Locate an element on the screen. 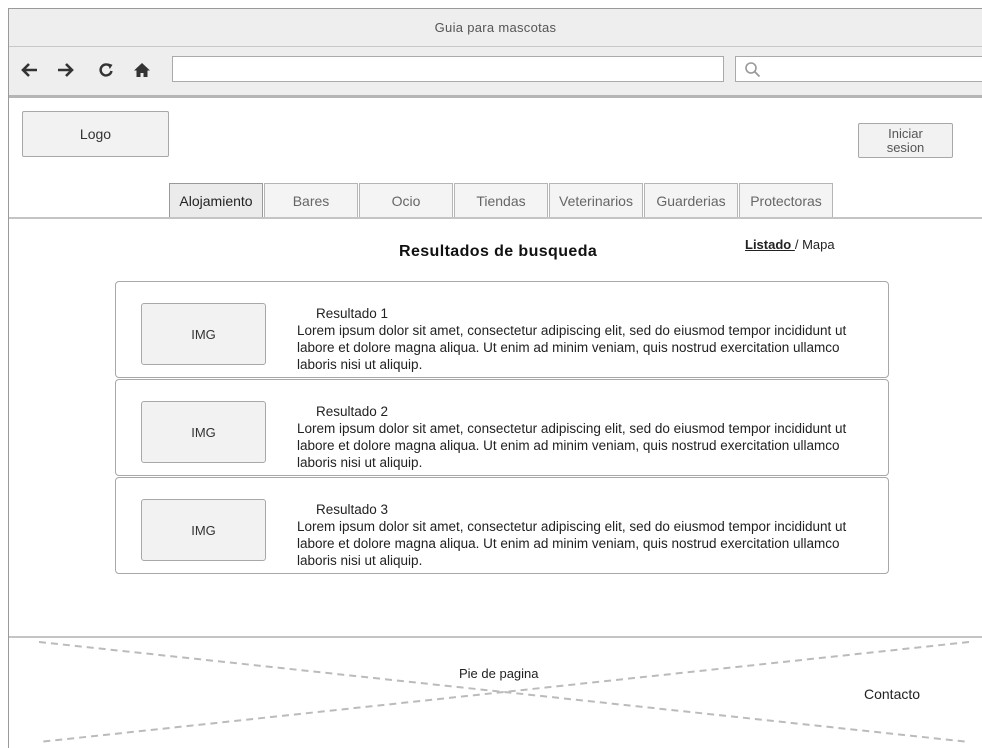 Image resolution: width=982 pixels, height=748 pixels. result-title: Resultado 1 is located at coordinates (352, 313).